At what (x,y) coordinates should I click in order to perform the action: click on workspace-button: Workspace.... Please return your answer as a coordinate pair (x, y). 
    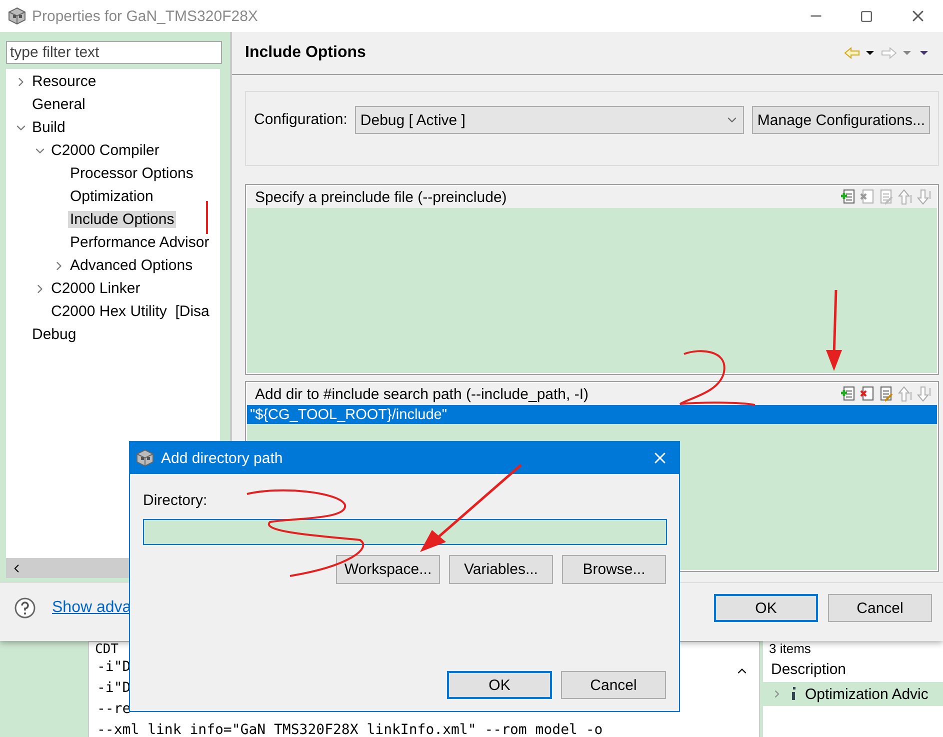
    Looking at the image, I should click on (388, 569).